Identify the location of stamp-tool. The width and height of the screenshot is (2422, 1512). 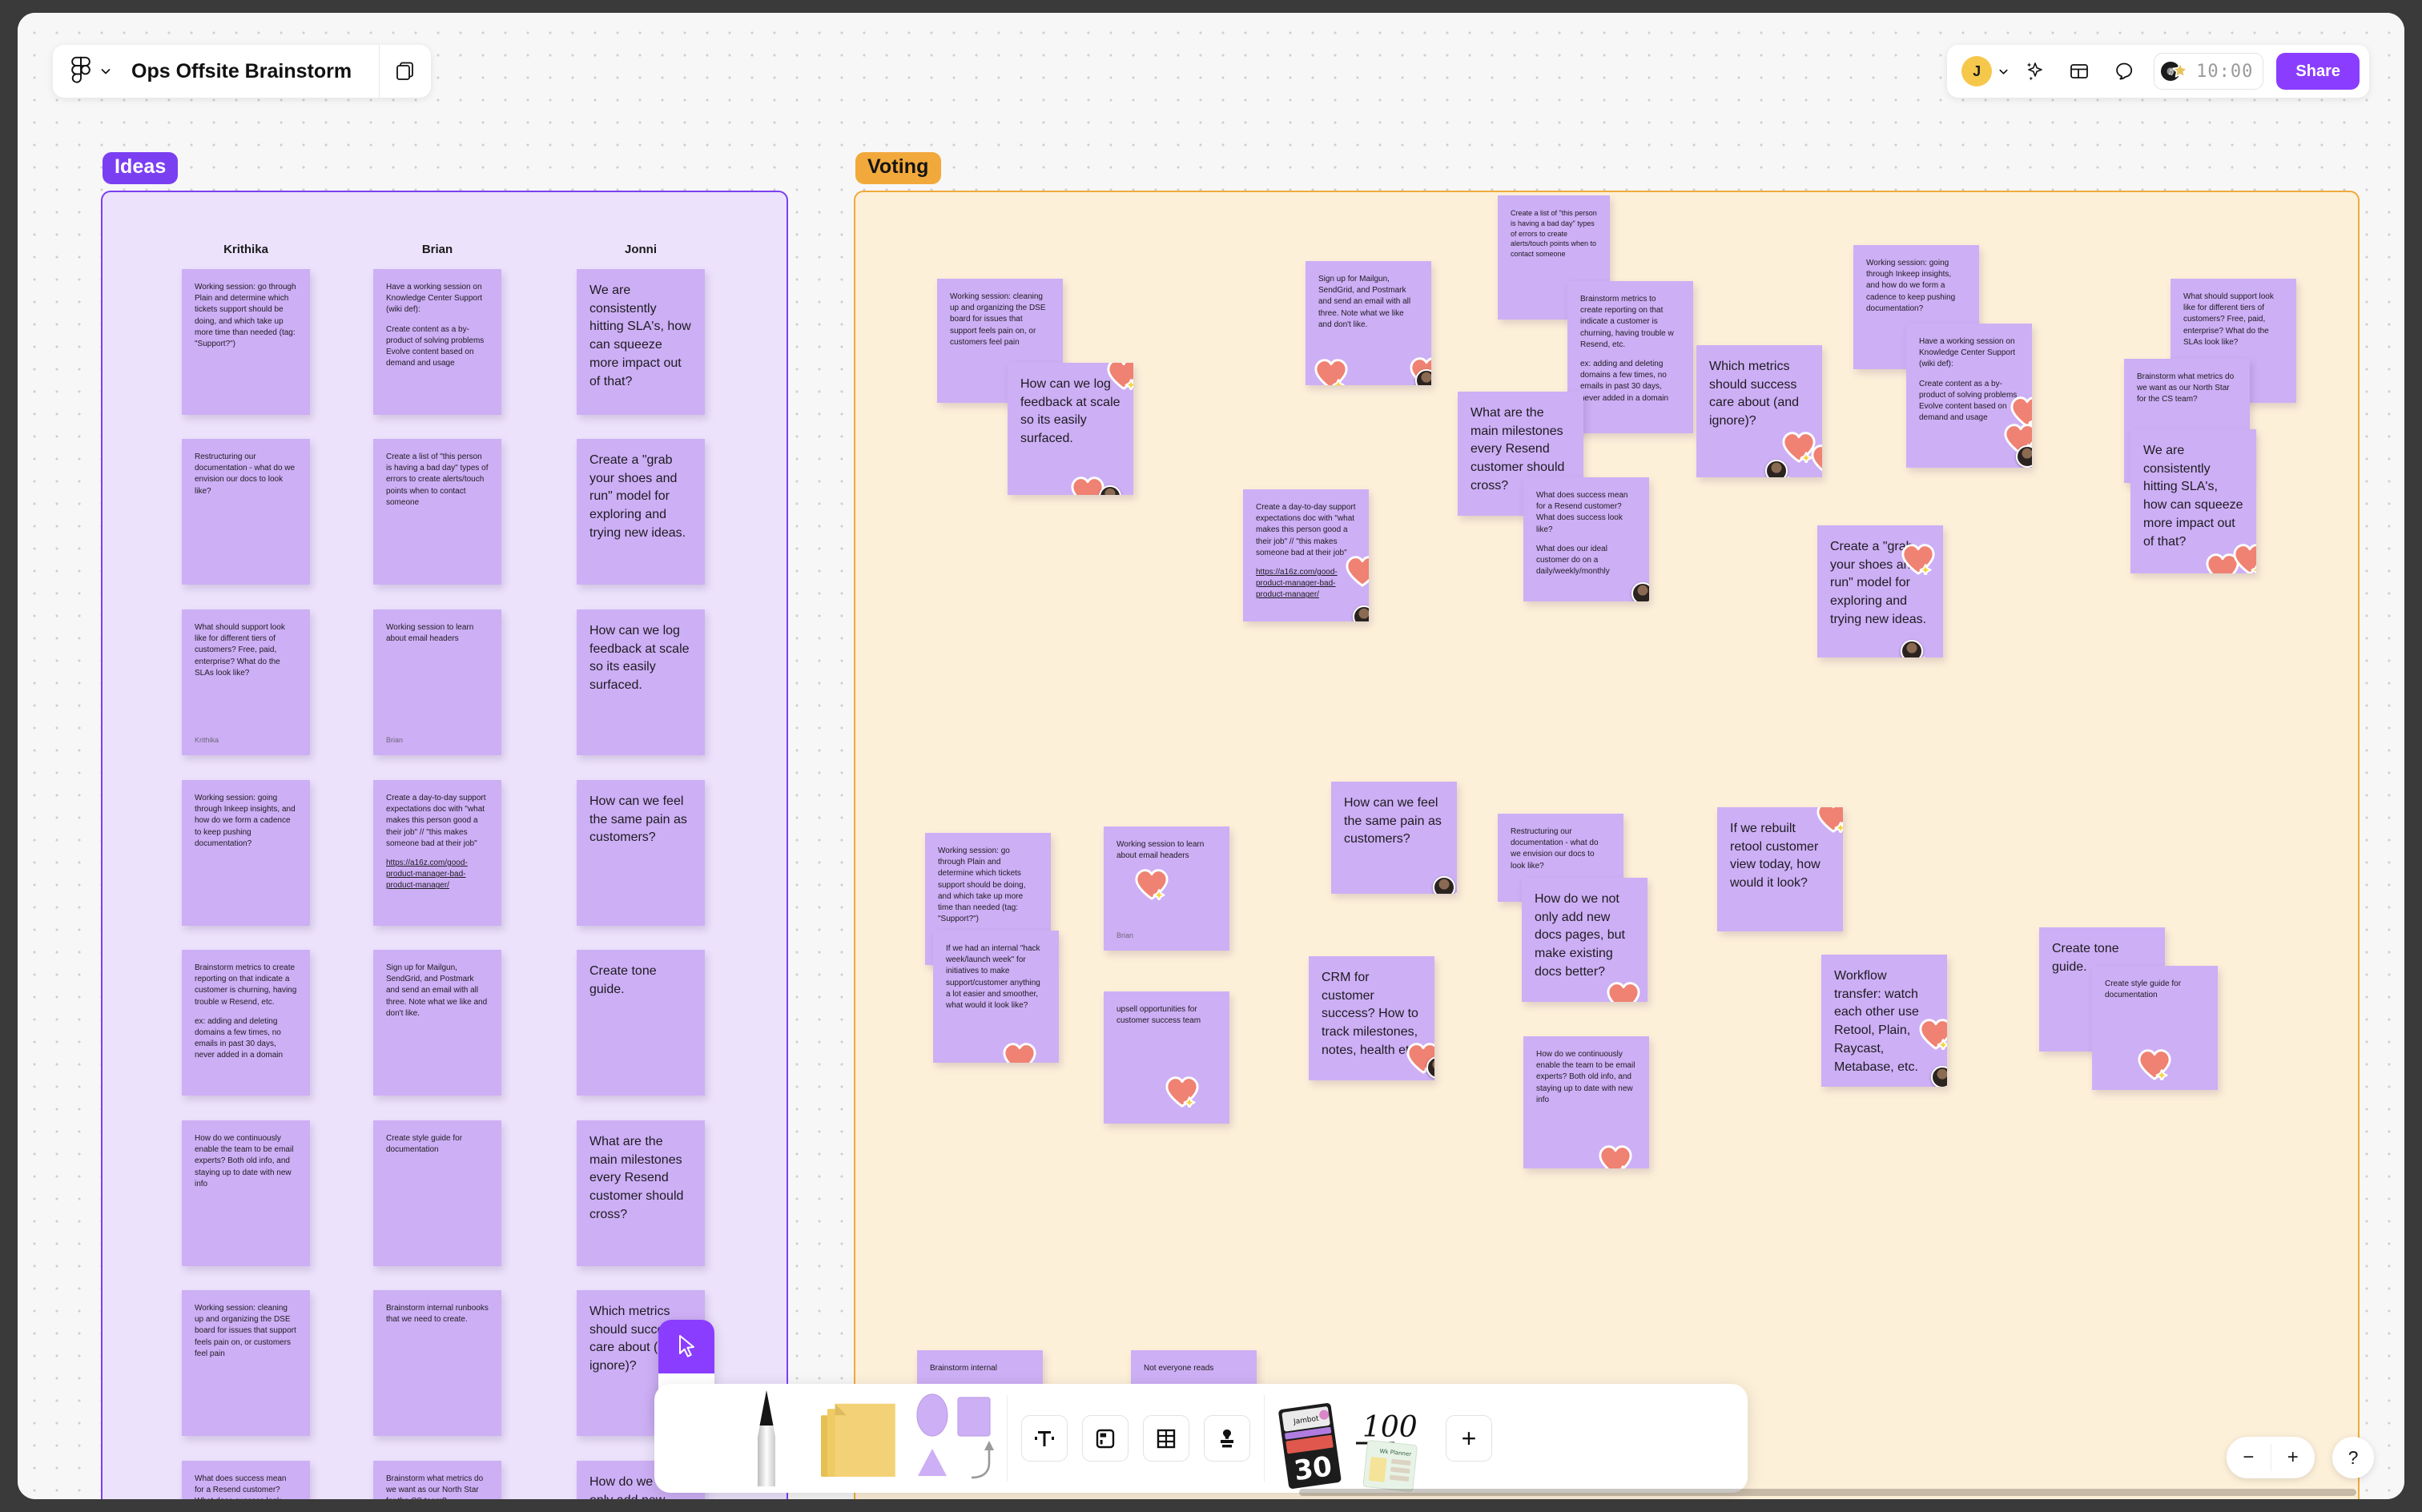
(1227, 1438).